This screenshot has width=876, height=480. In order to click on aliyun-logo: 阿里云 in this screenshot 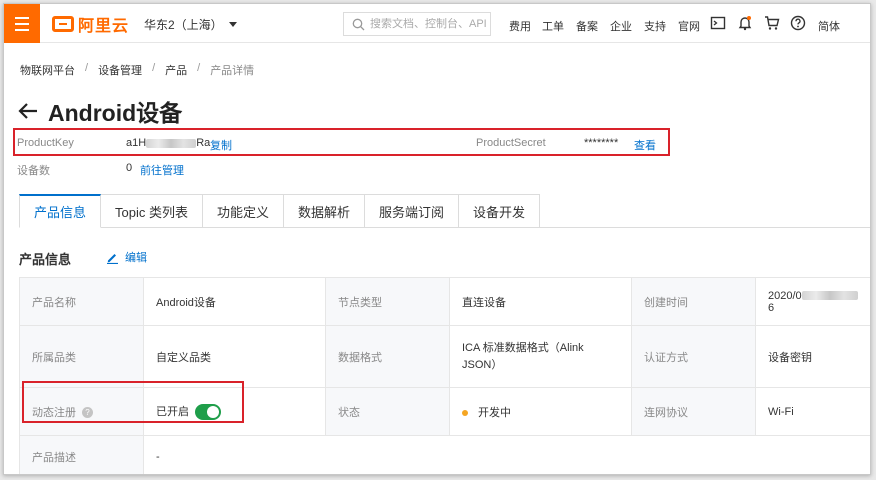, I will do `click(91, 24)`.